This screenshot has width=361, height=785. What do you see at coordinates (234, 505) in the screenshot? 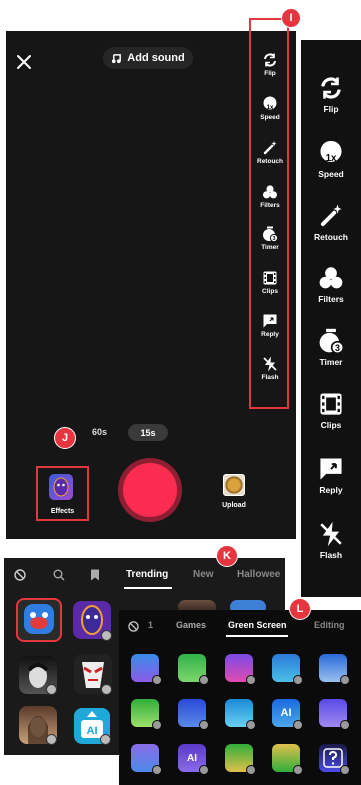
I see `upload-label: Upload` at bounding box center [234, 505].